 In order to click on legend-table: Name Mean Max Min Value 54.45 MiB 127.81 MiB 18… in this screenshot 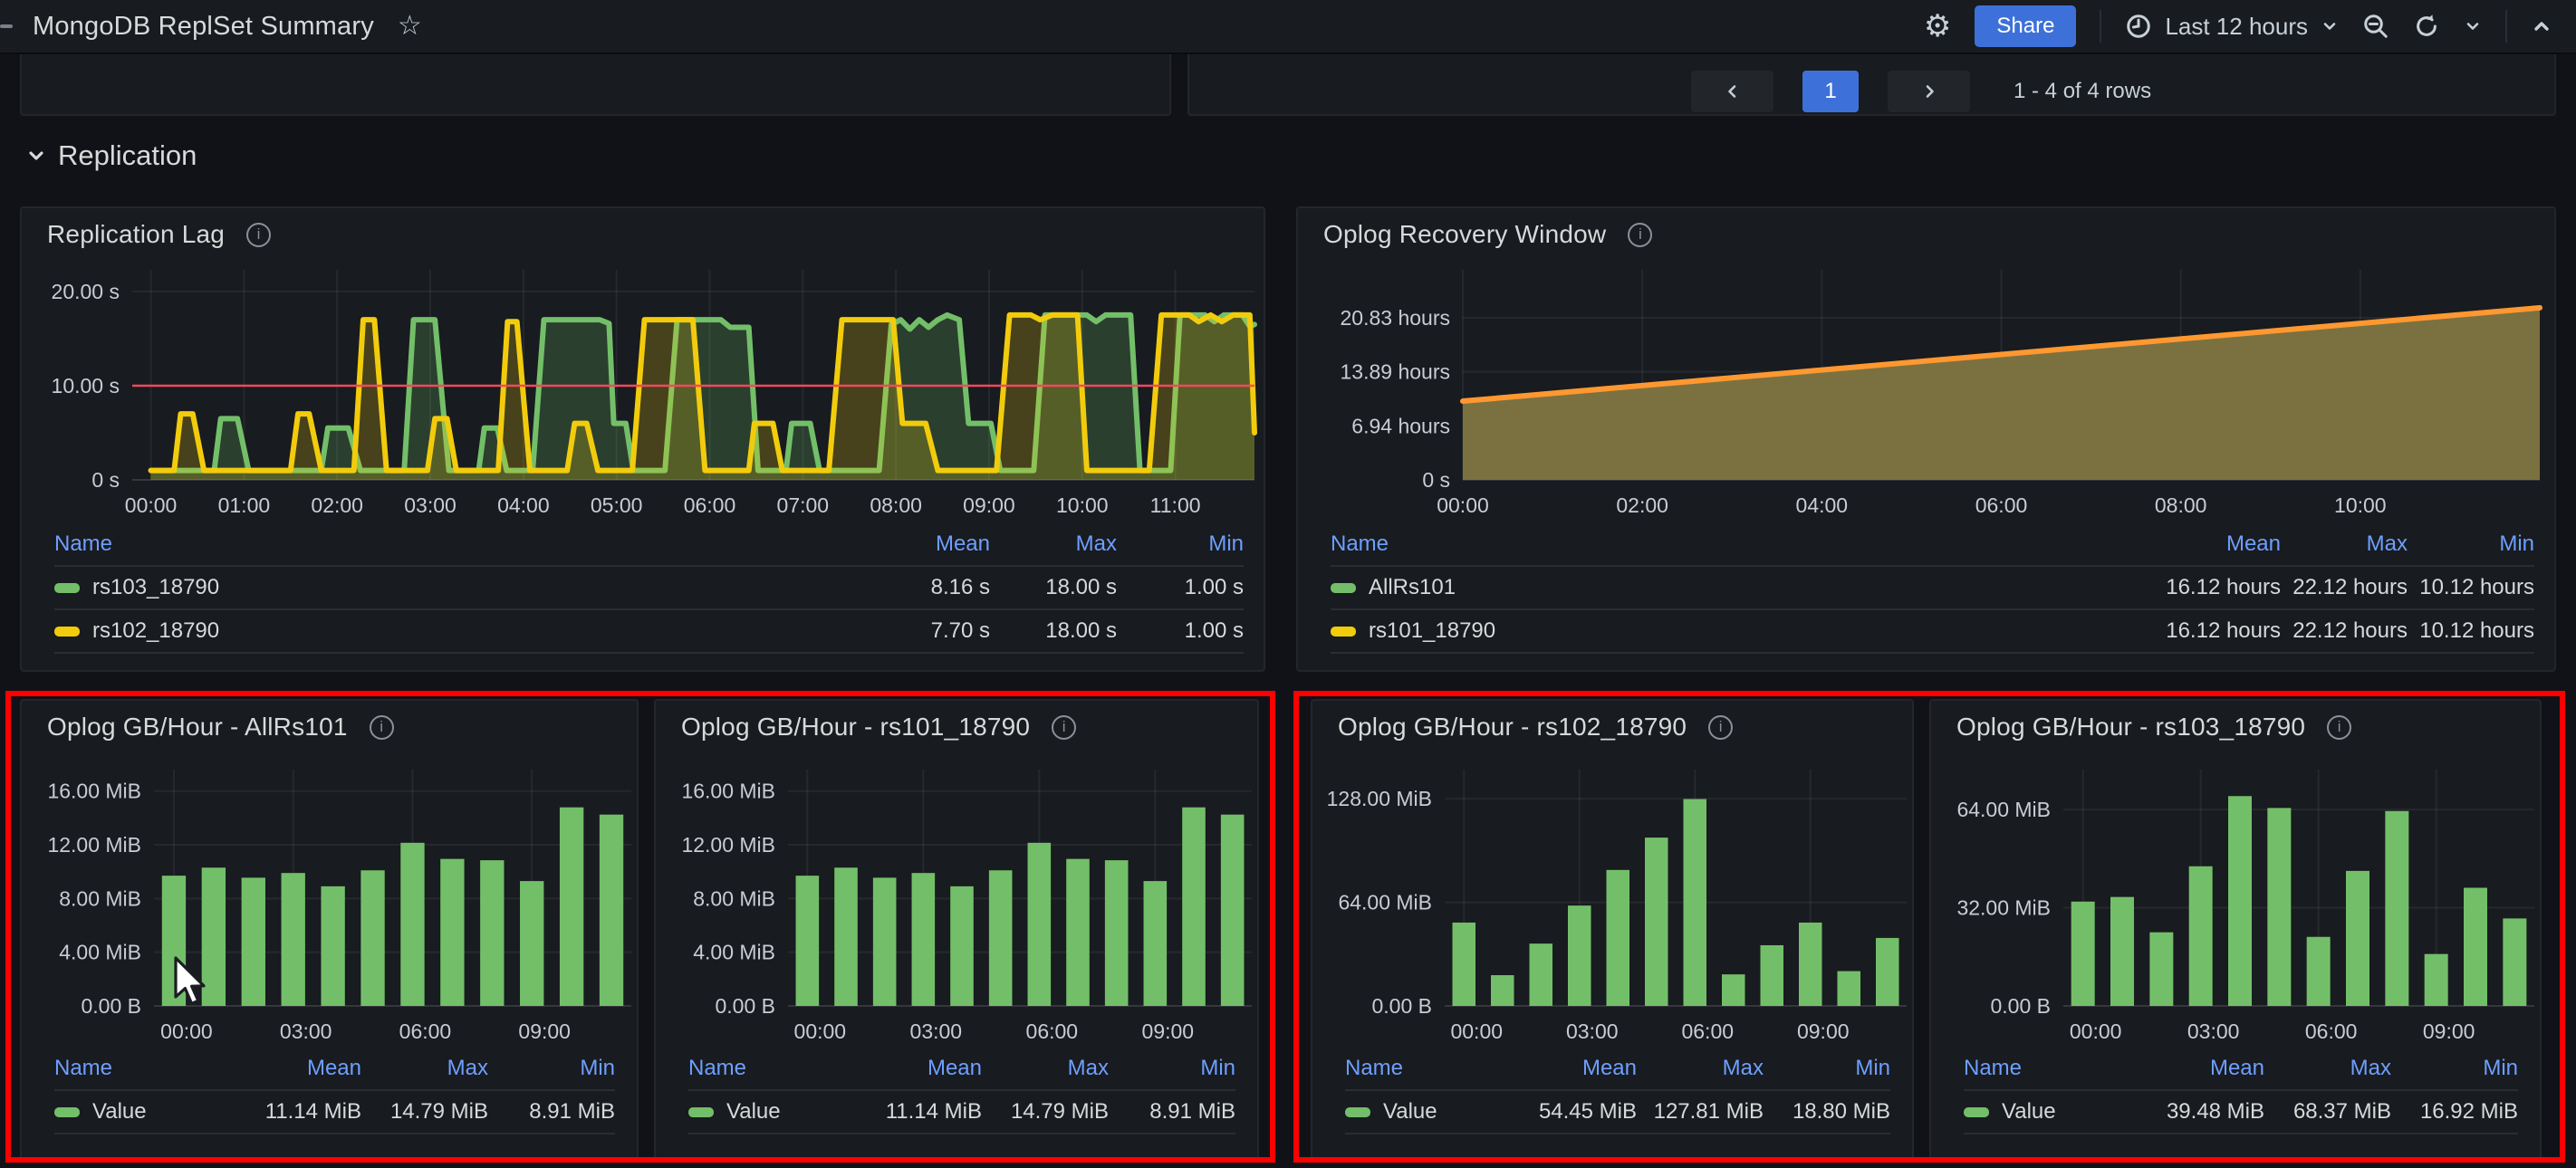, I will do `click(1617, 1091)`.